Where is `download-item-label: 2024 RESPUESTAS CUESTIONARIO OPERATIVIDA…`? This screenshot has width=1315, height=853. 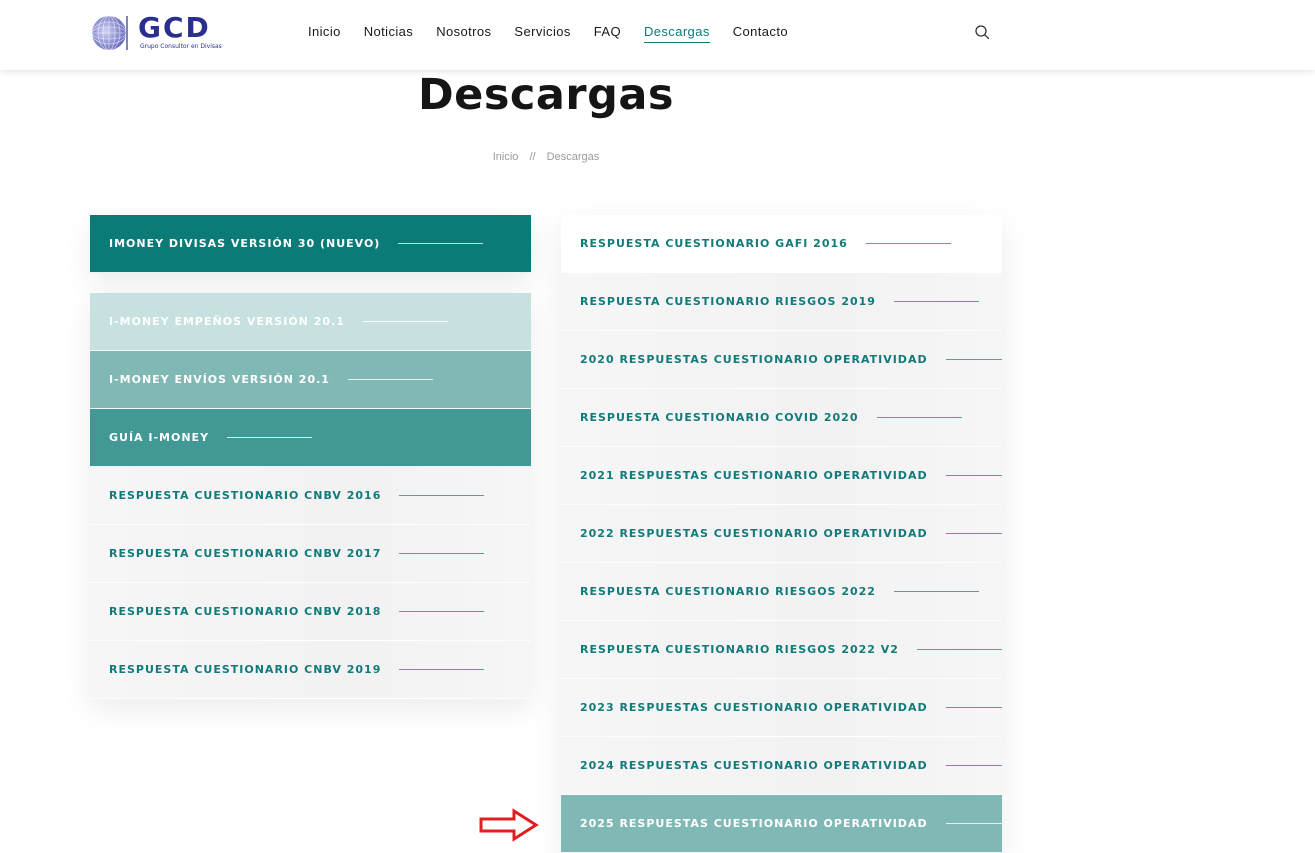
download-item-label: 2024 RESPUESTAS CUESTIONARIO OPERATIVIDA… is located at coordinates (754, 765).